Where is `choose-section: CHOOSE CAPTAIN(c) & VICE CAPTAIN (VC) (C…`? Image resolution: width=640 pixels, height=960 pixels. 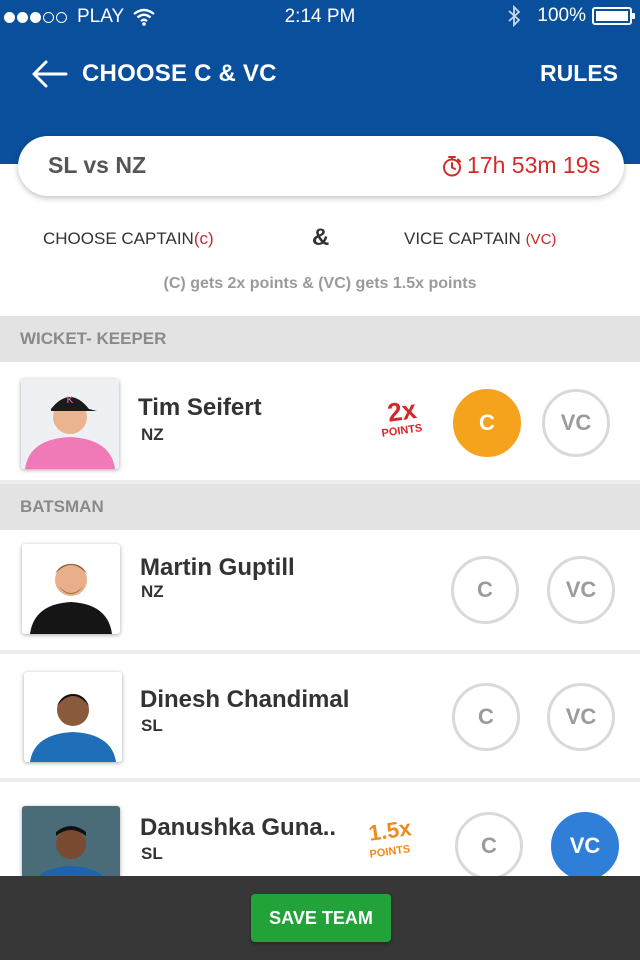 choose-section: CHOOSE CAPTAIN(c) & VICE CAPTAIN (VC) (C… is located at coordinates (320, 256).